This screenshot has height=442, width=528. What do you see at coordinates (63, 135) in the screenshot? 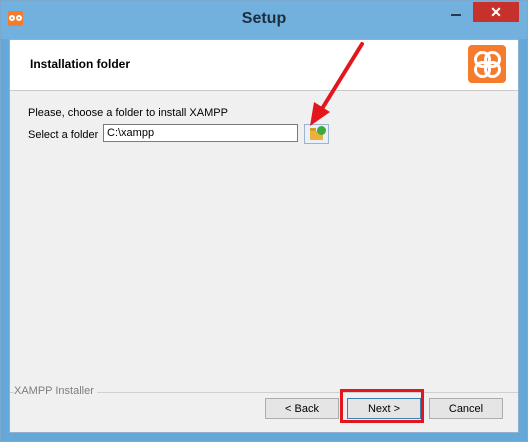
I see `folder-label: Select a folder` at bounding box center [63, 135].